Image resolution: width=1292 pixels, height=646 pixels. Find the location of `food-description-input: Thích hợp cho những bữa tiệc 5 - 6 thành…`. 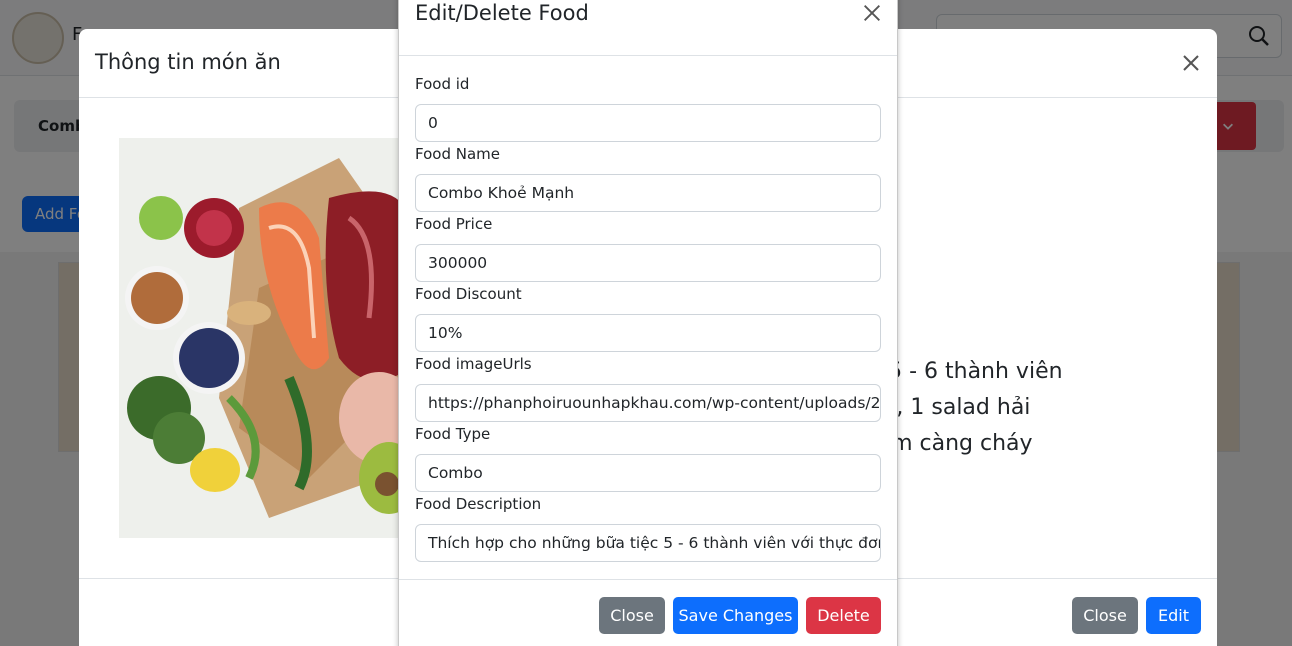

food-description-input: Thích hợp cho những bữa tiệc 5 - 6 thành… is located at coordinates (648, 543).